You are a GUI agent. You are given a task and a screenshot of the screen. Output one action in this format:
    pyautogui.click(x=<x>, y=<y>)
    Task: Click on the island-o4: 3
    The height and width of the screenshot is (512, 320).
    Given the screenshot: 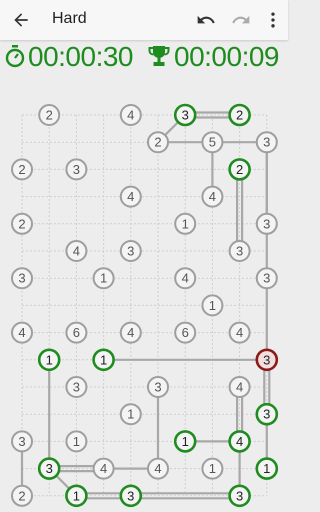 What is the action you would take?
    pyautogui.click(x=239, y=496)
    